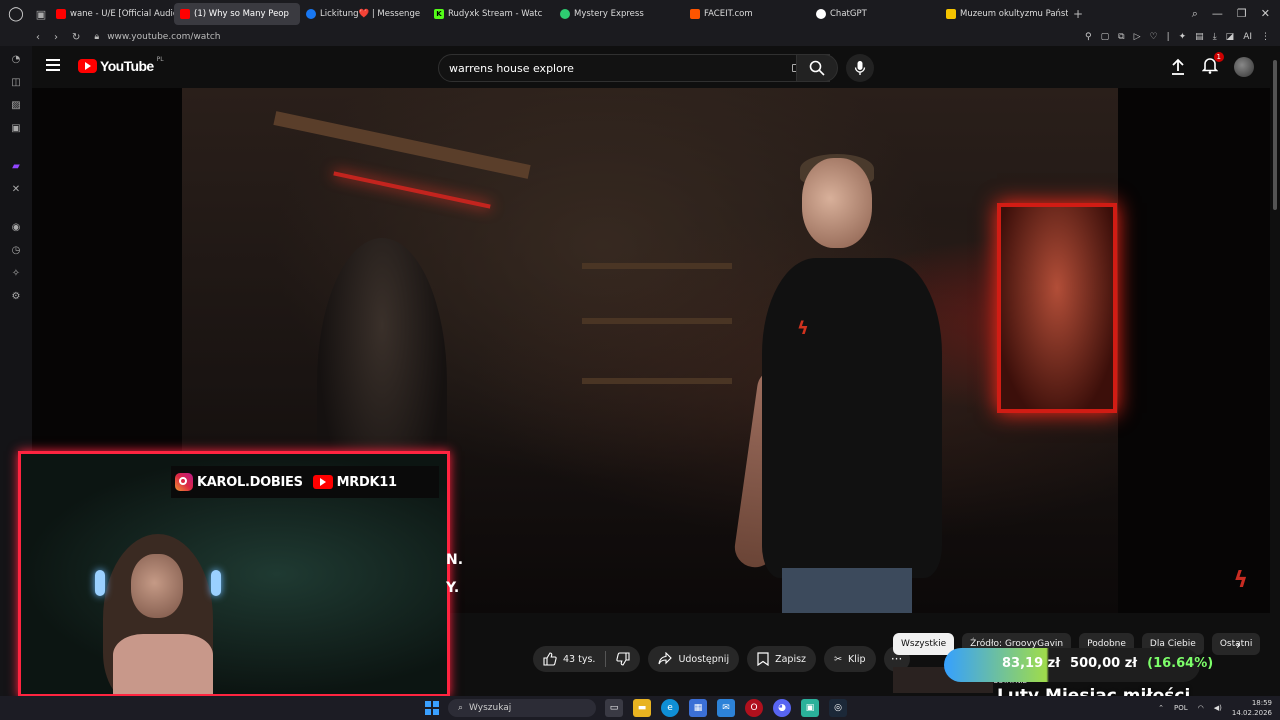 Image resolution: width=1280 pixels, height=720 pixels. I want to click on extensions-sidebar-icon: ✧, so click(16, 273).